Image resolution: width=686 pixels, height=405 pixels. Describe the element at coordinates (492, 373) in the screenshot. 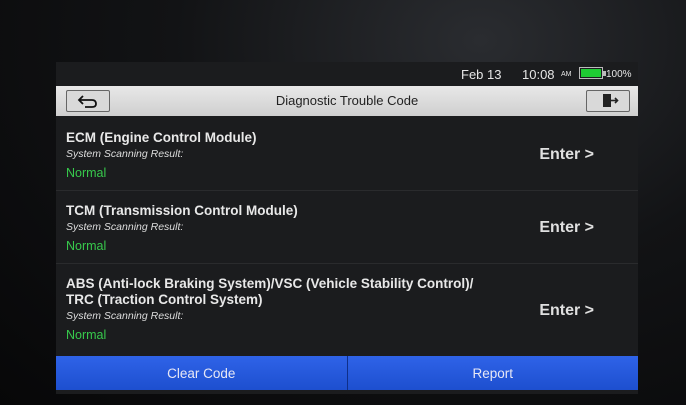

I see `report-button: Report` at that location.